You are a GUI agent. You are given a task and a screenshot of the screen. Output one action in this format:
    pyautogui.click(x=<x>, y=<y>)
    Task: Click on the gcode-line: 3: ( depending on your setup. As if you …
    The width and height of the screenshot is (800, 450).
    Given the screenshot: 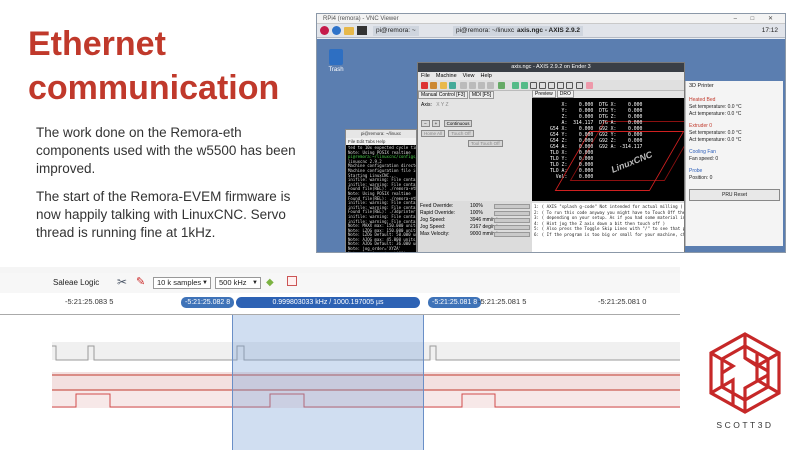 What is the action you would take?
    pyautogui.click(x=609, y=218)
    